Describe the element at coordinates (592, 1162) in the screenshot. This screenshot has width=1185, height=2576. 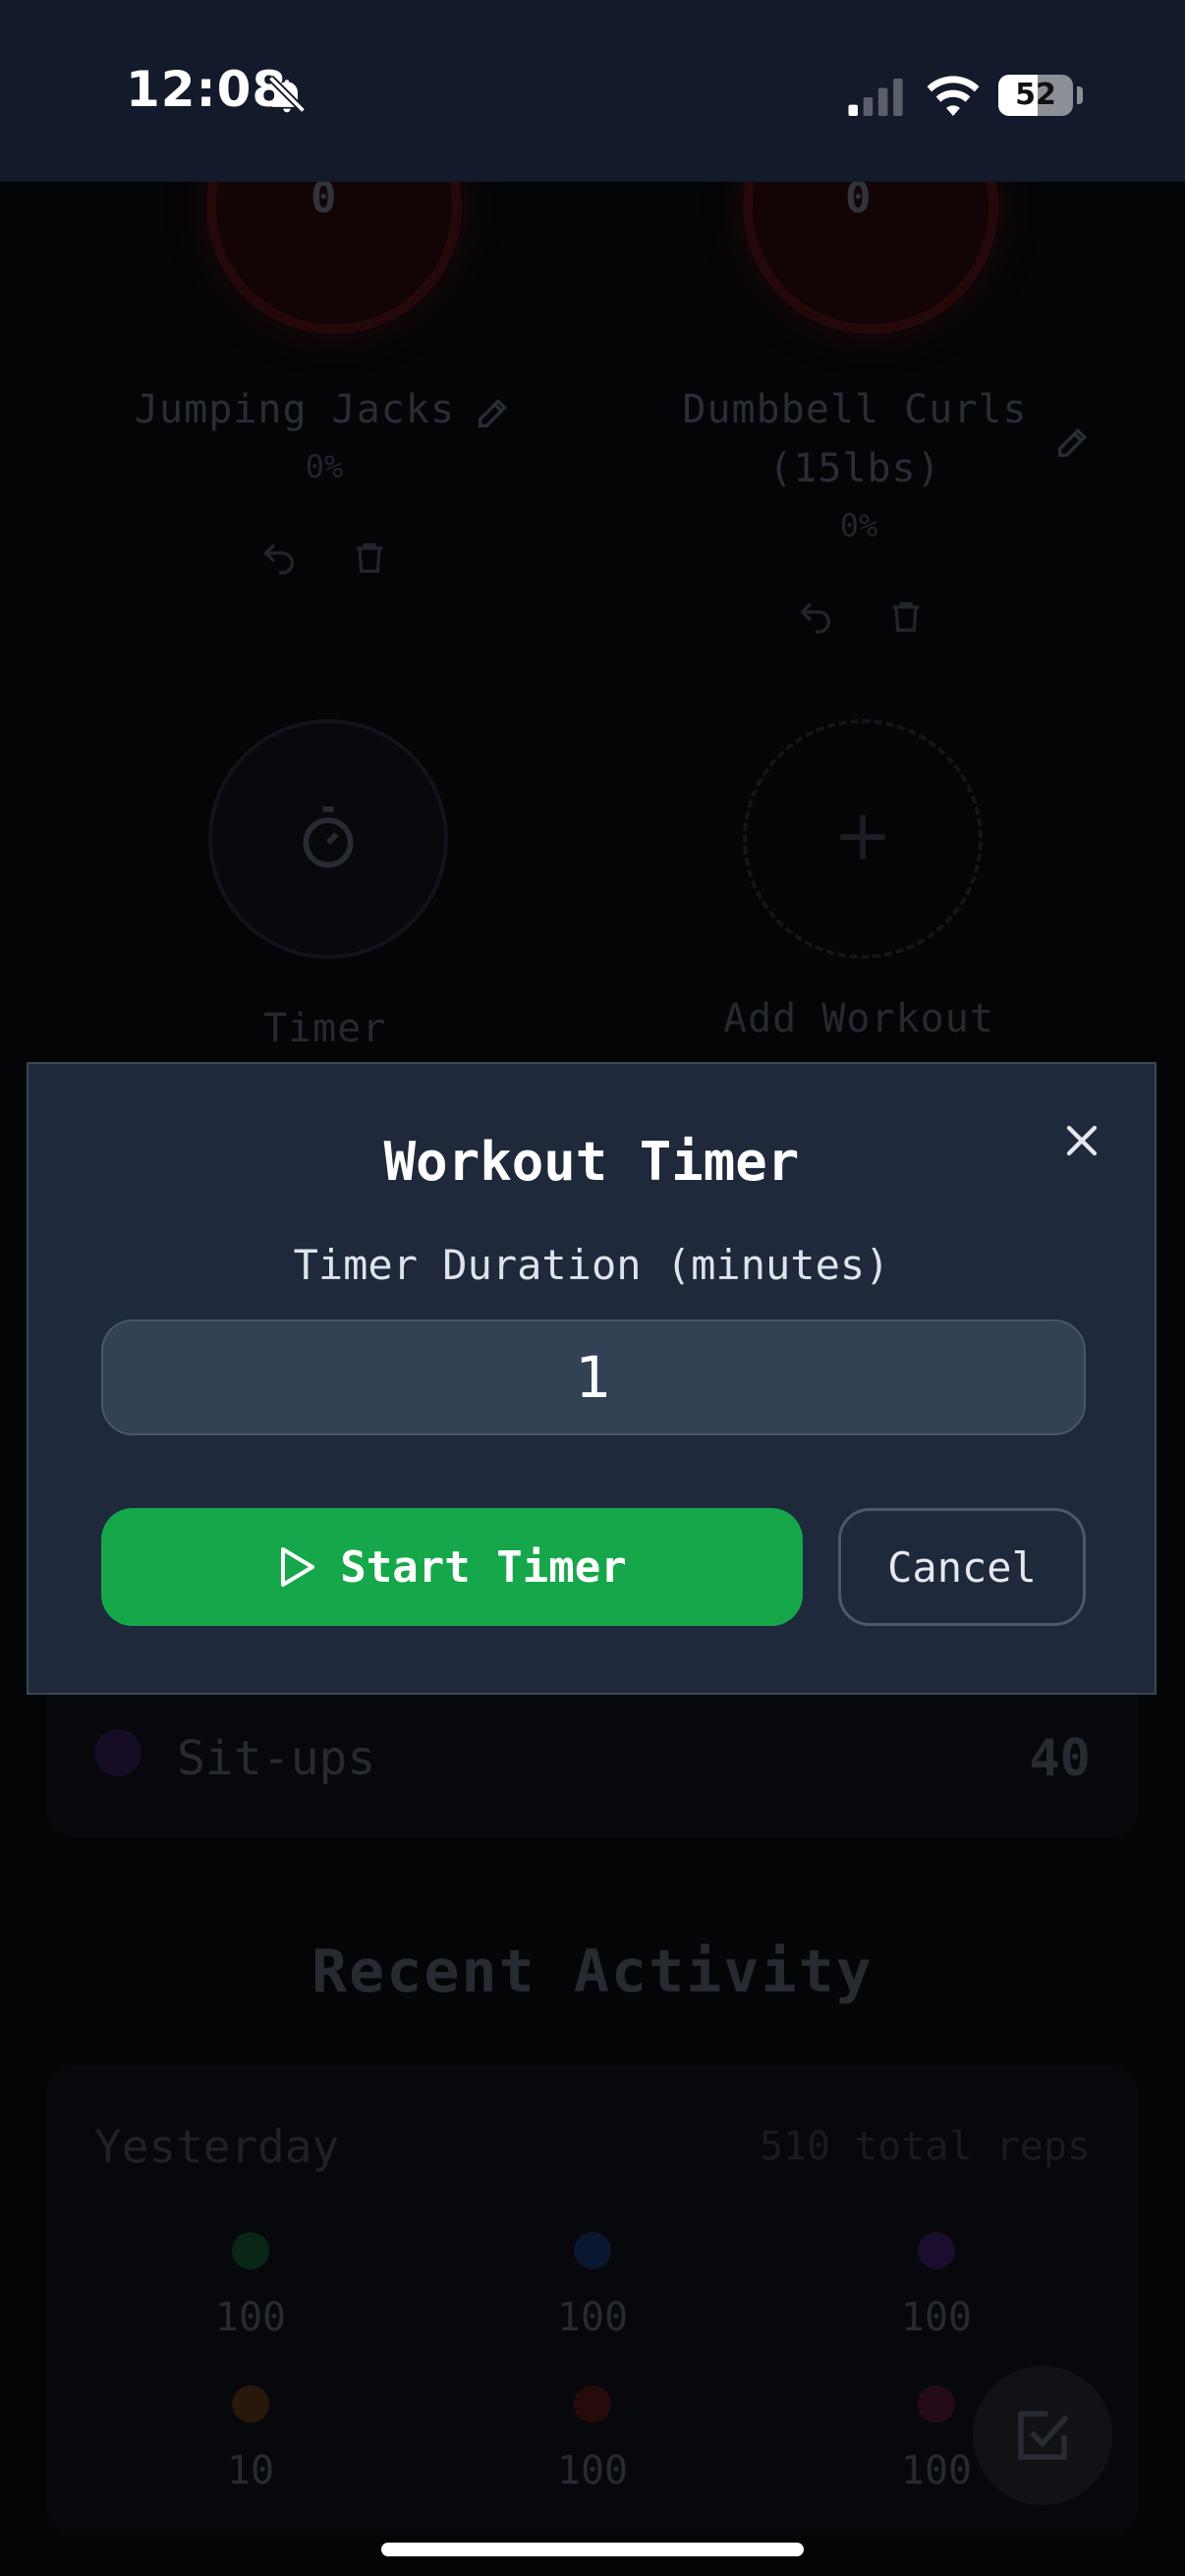
I see `modal-title: Workout Timer` at that location.